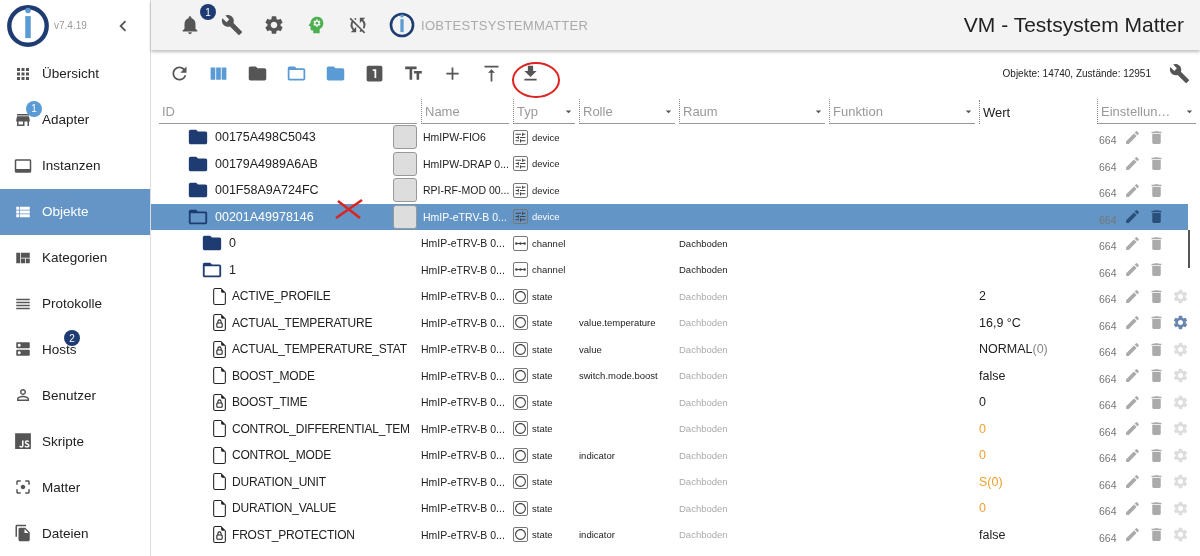 The height and width of the screenshot is (556, 1200). I want to click on object-role: value.temperature, so click(617, 323).